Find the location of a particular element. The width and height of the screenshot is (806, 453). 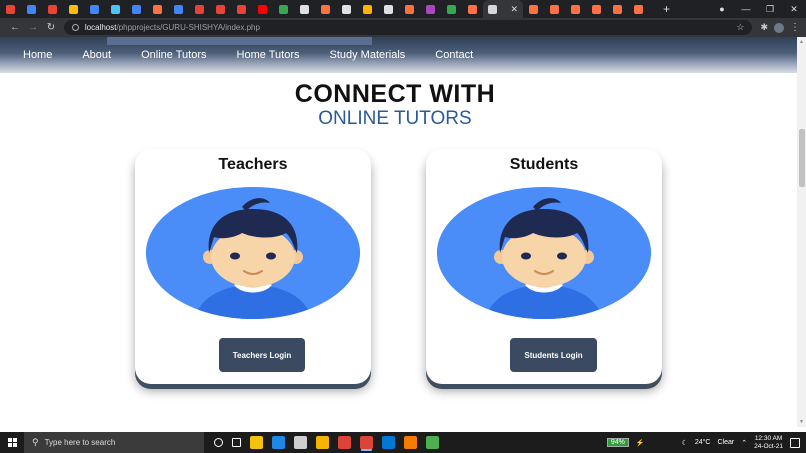

battery-indicator: 94% is located at coordinates (617, 442).